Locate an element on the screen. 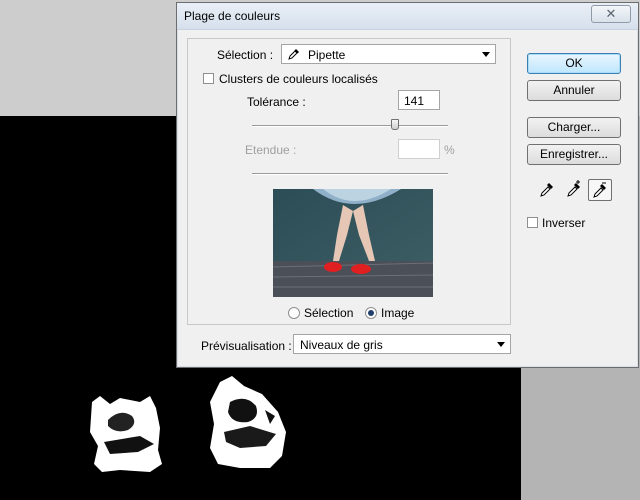  cancel-button: Annuler is located at coordinates (574, 90).